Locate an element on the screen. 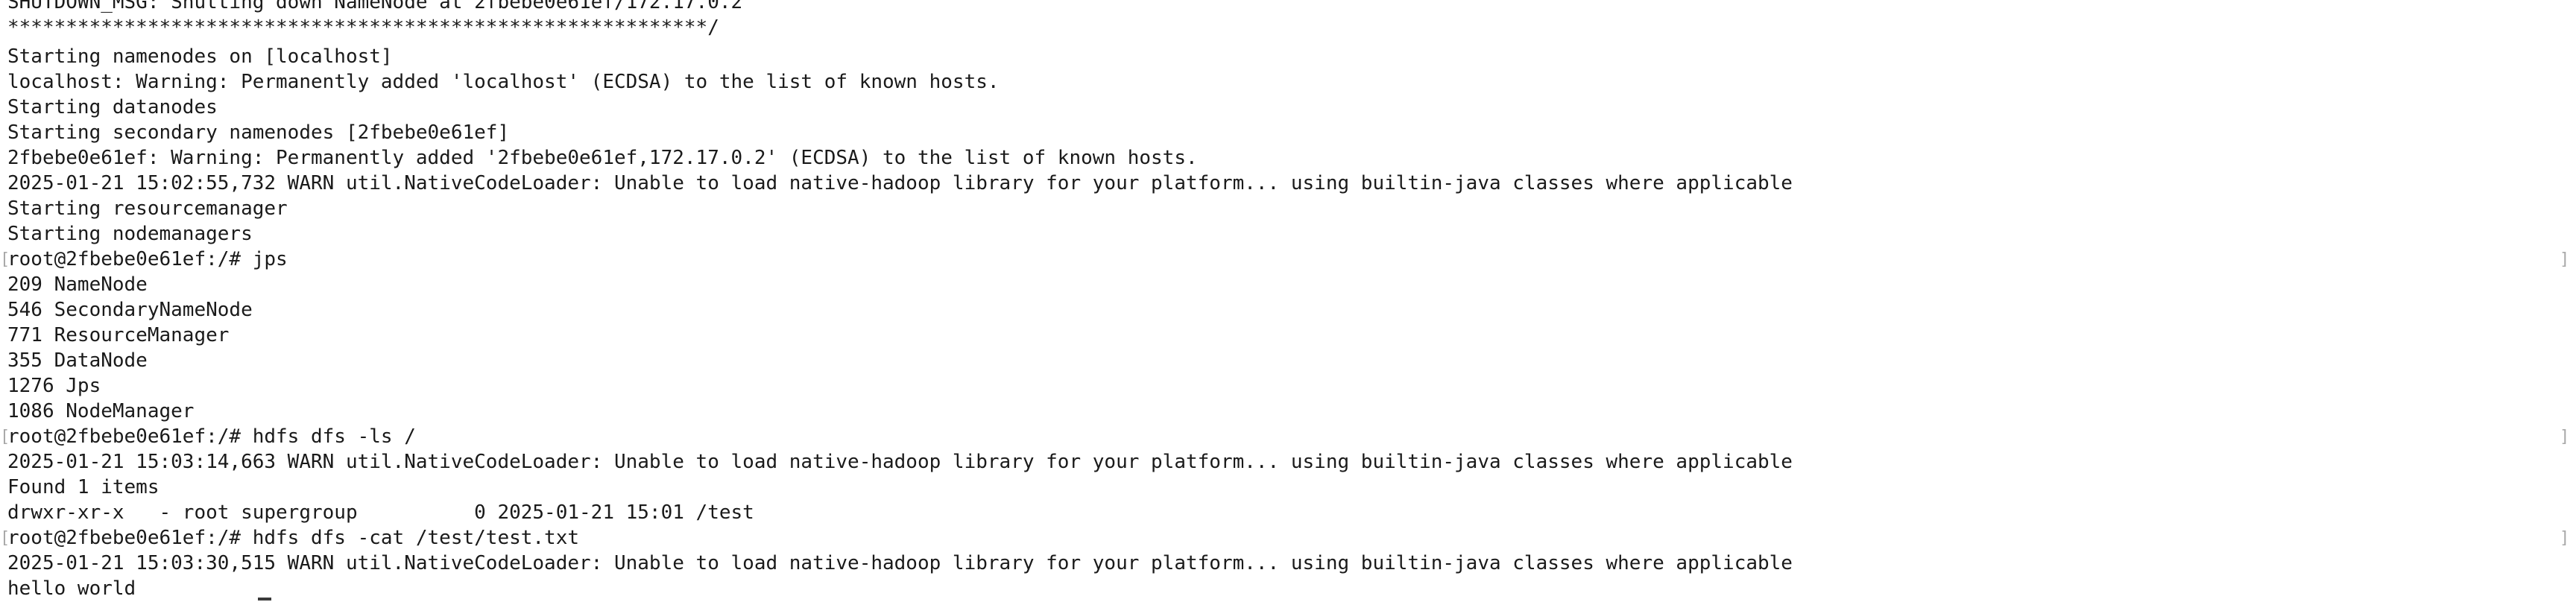 This screenshot has height=602, width=2576. command-prompt-line: root@2fbebe0e61ef:/# jps is located at coordinates (148, 259).